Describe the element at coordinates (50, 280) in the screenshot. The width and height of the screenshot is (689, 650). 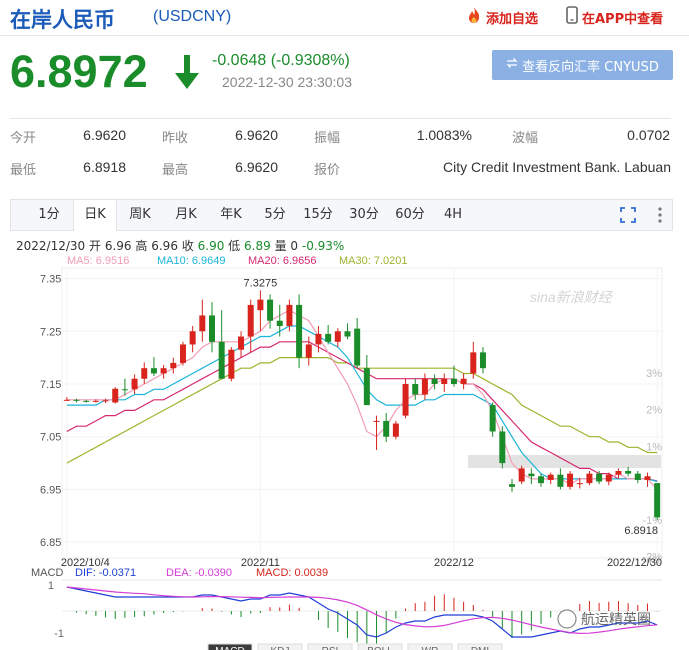
I see `y-tick-label: 7.35` at that location.